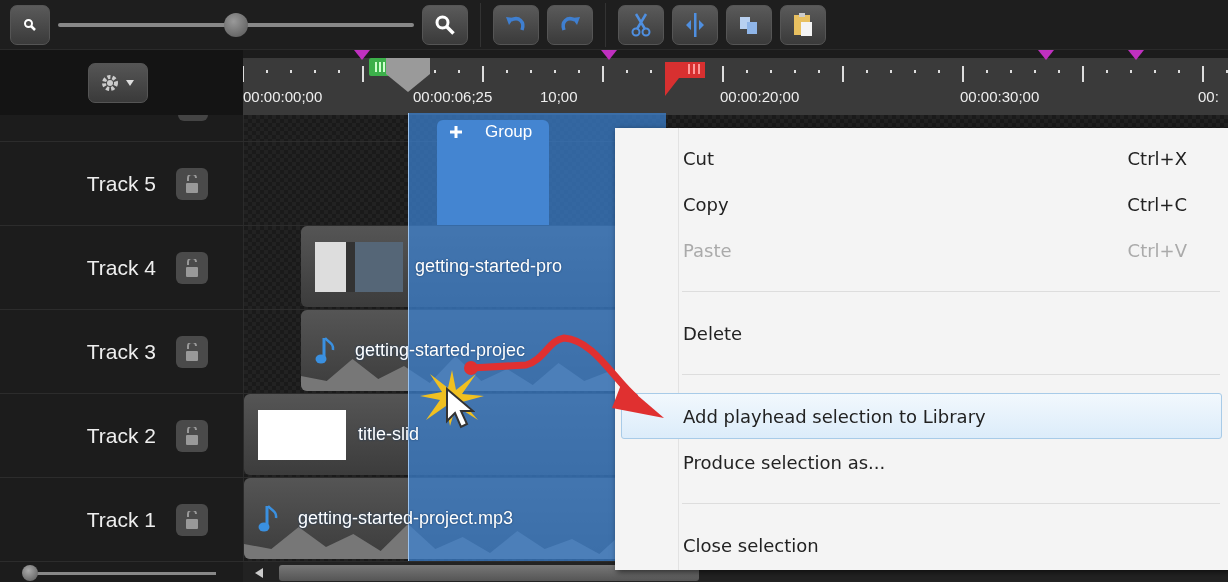 The image size is (1228, 582). What do you see at coordinates (1208, 96) in the screenshot?
I see `time-label: 00:` at bounding box center [1208, 96].